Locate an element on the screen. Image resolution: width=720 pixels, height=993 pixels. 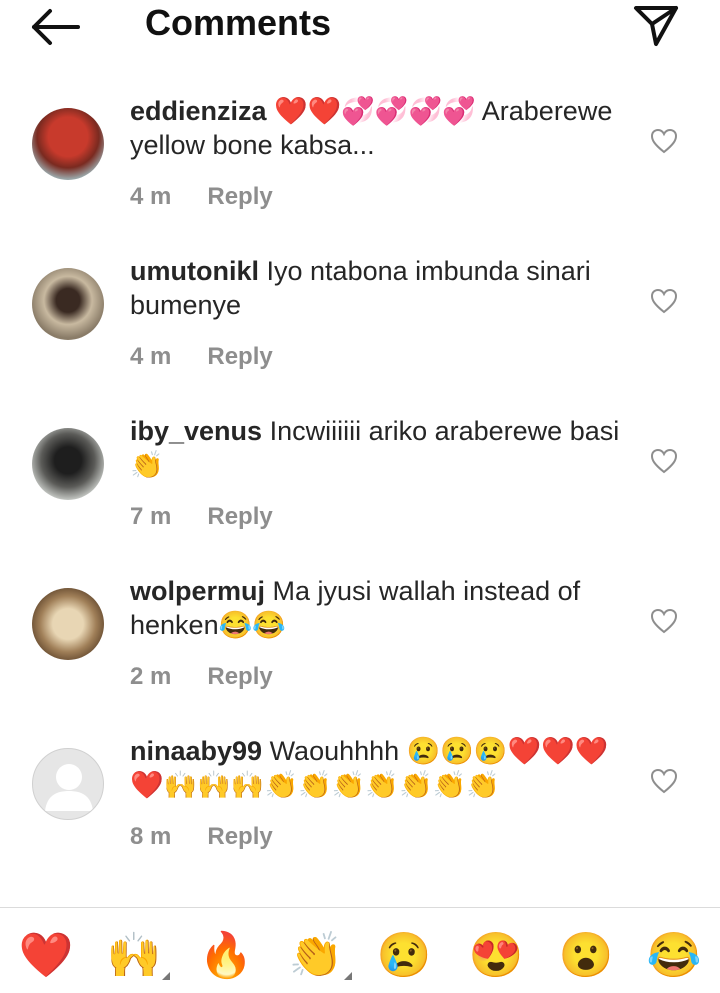
emoji-fire-button: 🔥 is located at coordinates (226, 956).